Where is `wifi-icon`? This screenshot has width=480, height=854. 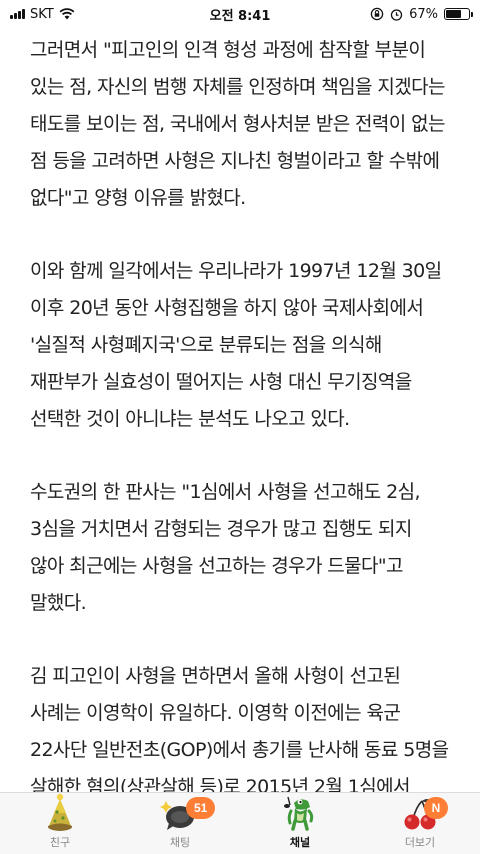
wifi-icon is located at coordinates (67, 14).